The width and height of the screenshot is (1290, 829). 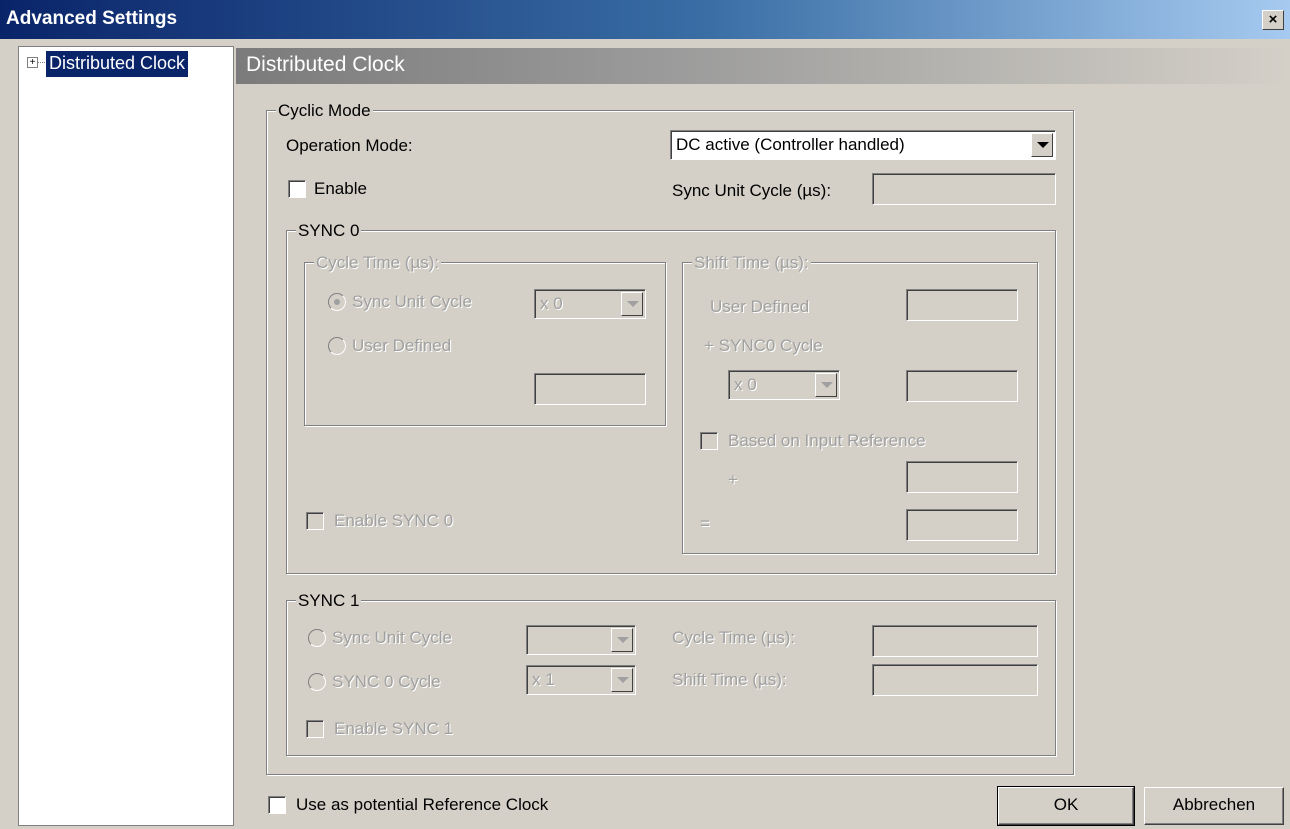 I want to click on sync0-legend: SYNC 0, so click(x=329, y=231).